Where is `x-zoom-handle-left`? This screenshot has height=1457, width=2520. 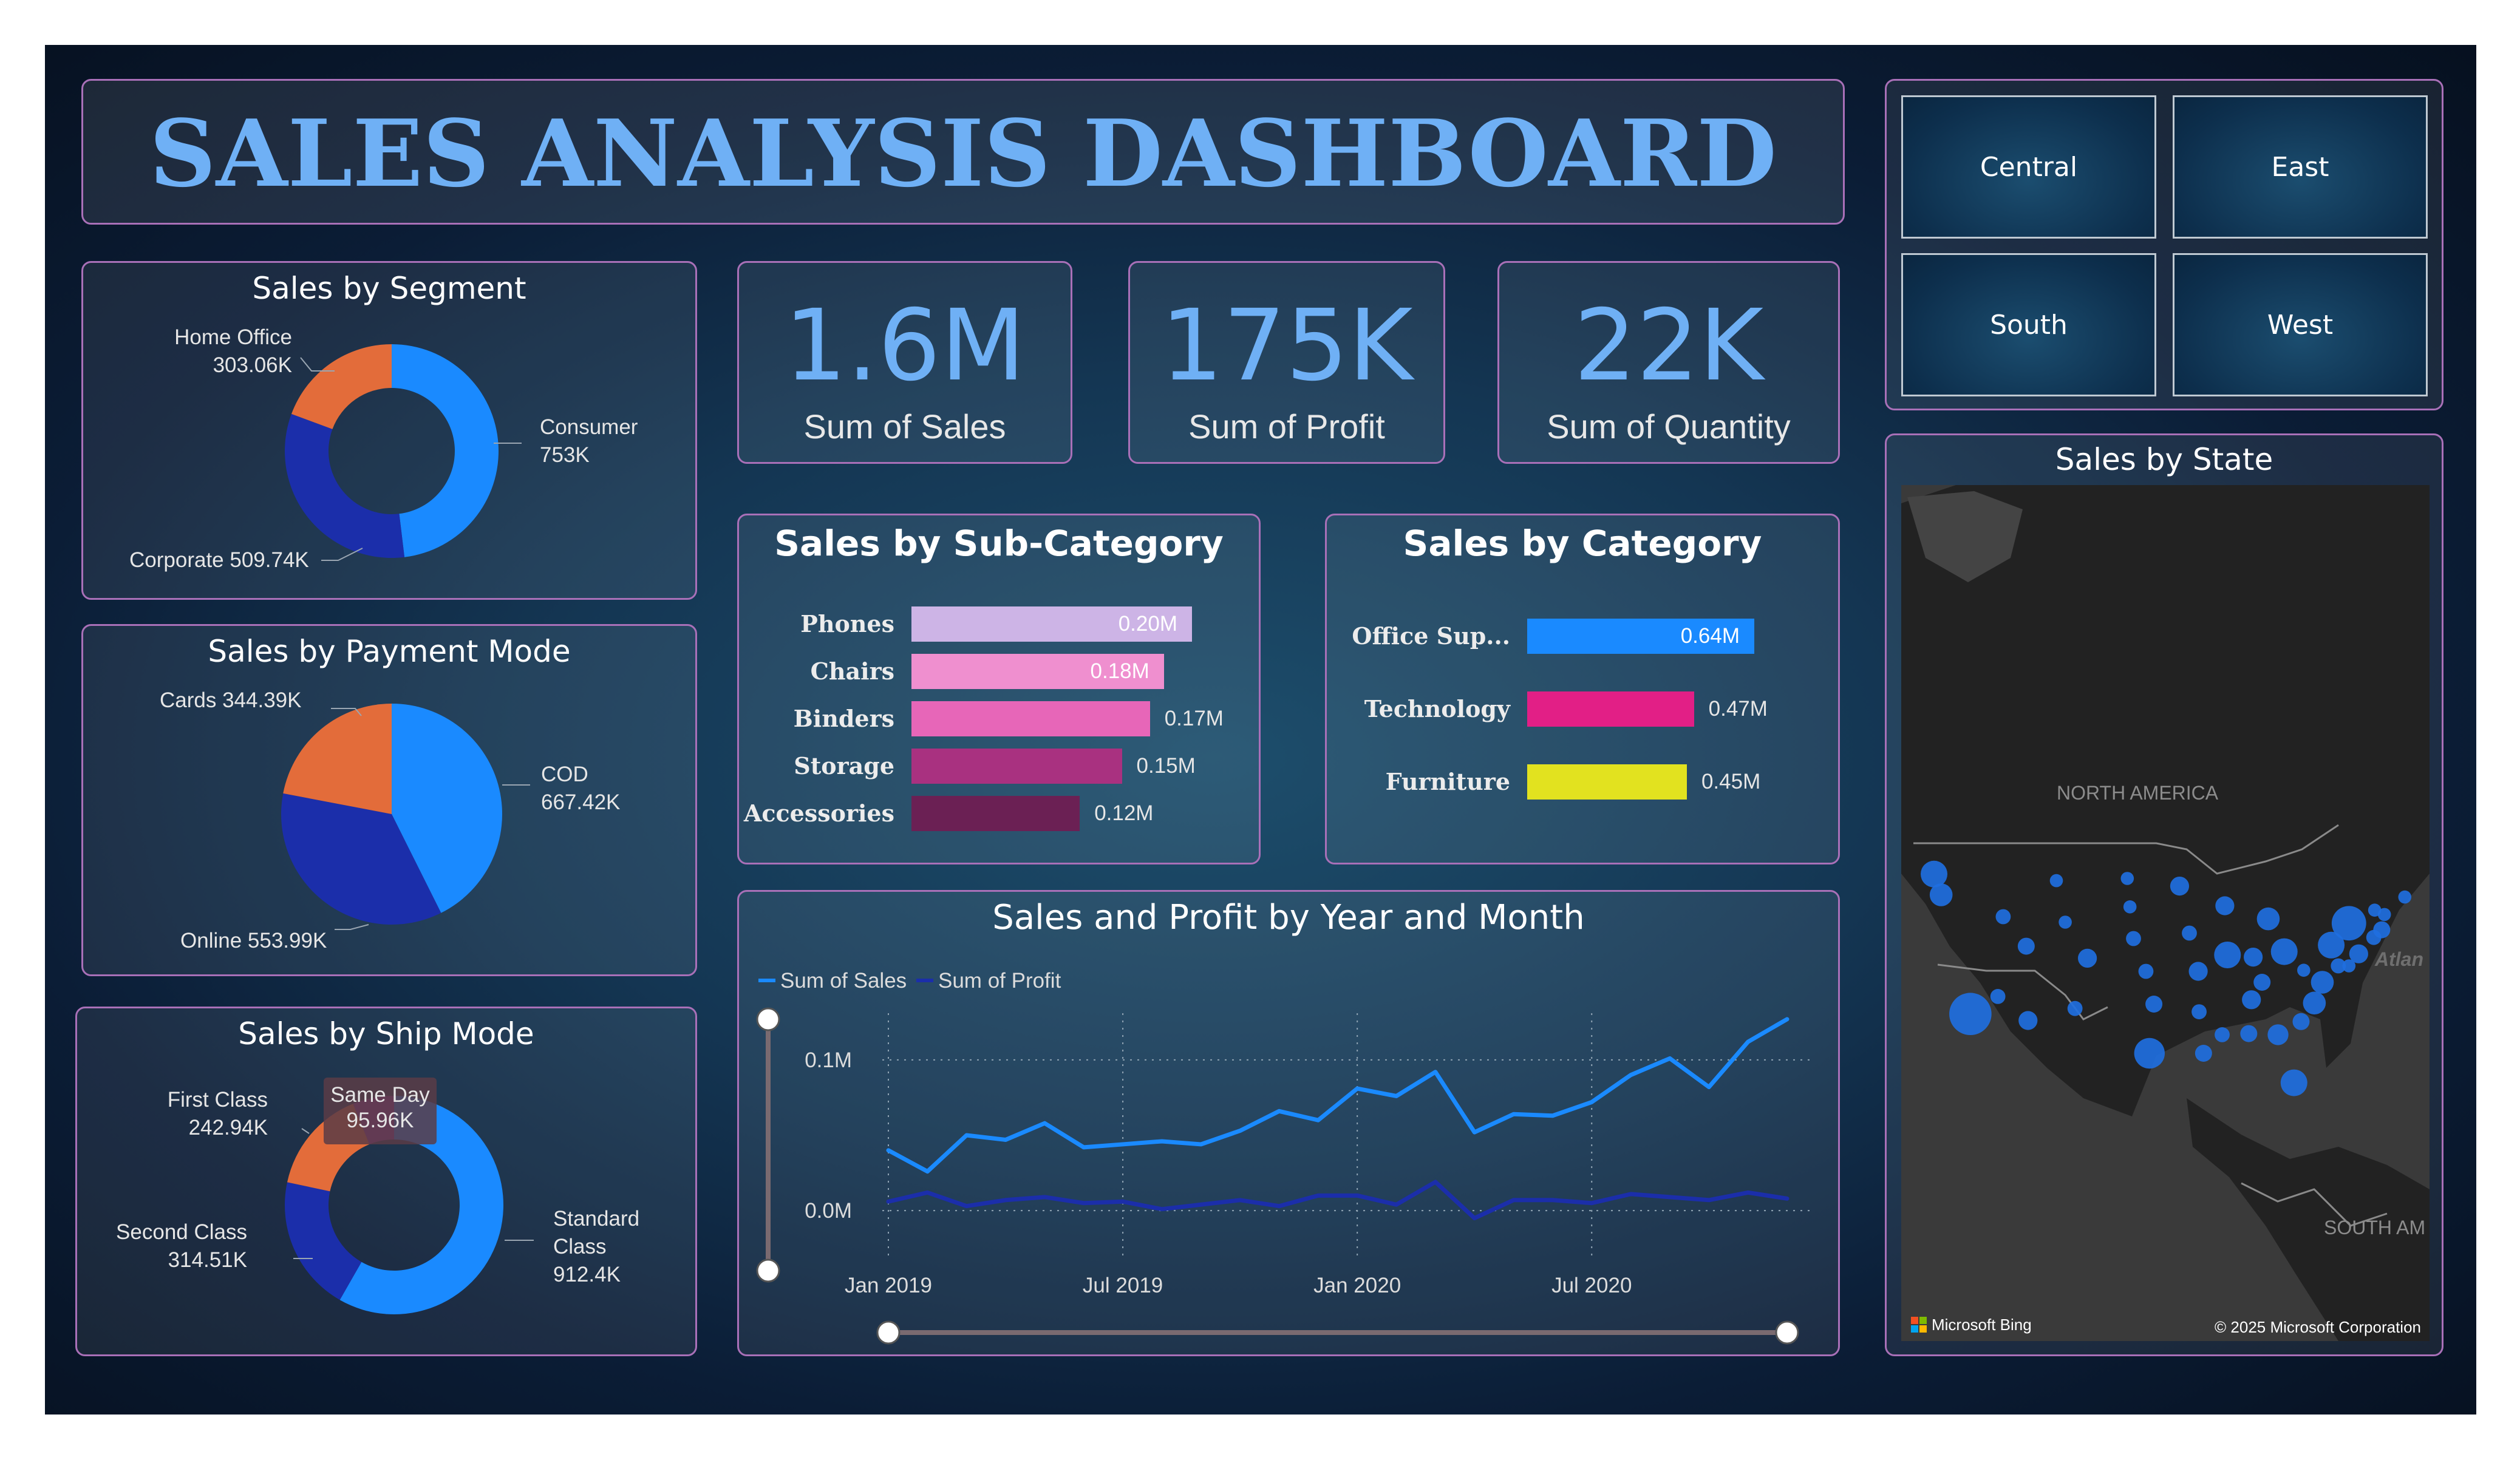 x-zoom-handle-left is located at coordinates (888, 1332).